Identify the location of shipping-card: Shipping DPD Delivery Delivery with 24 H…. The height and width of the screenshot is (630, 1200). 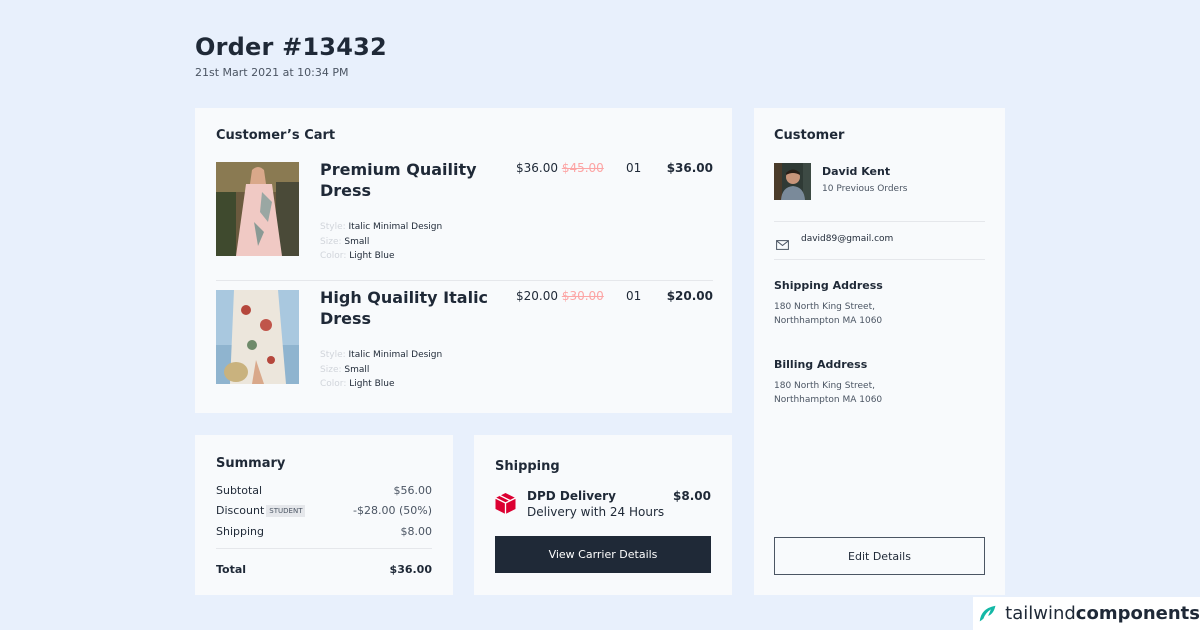
(603, 515).